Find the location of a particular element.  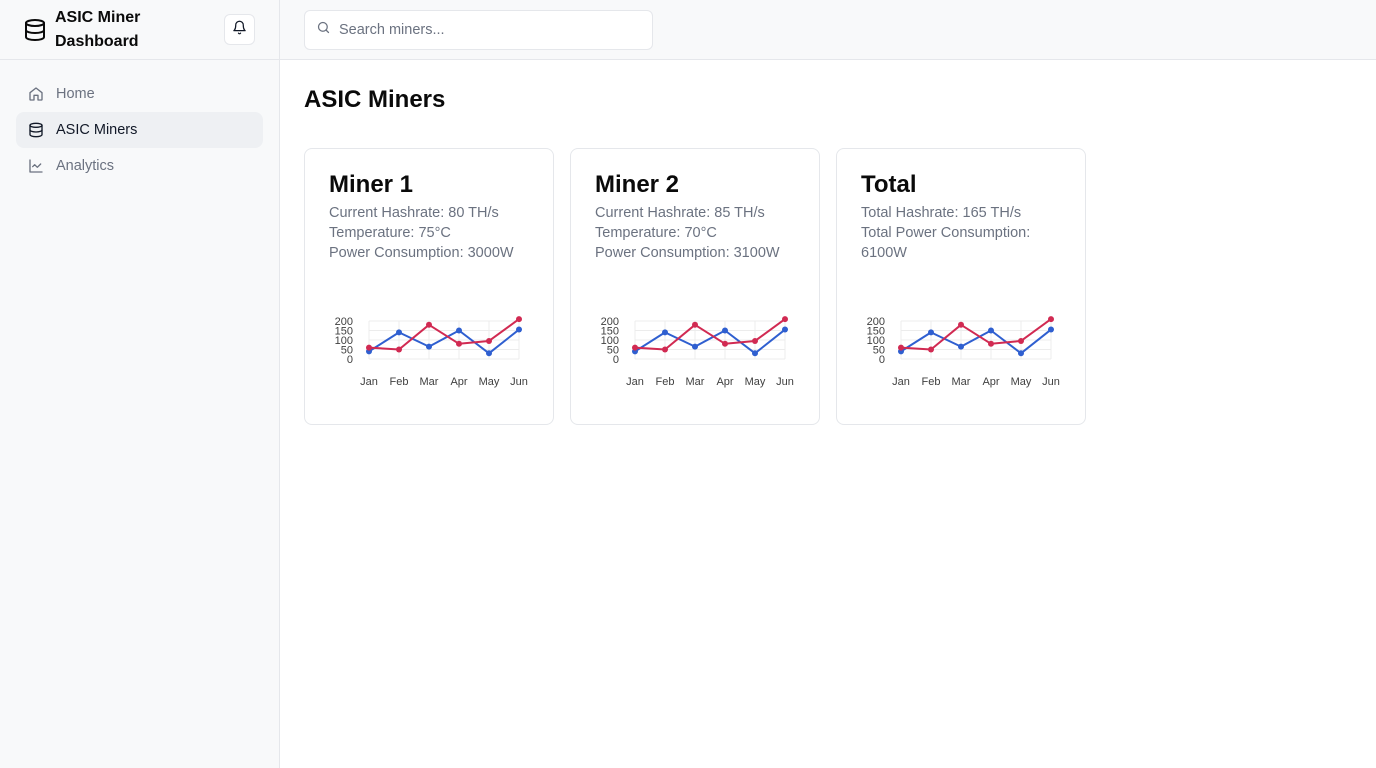

sidebar-header: ASIC Miner Dashboard is located at coordinates (139, 30).